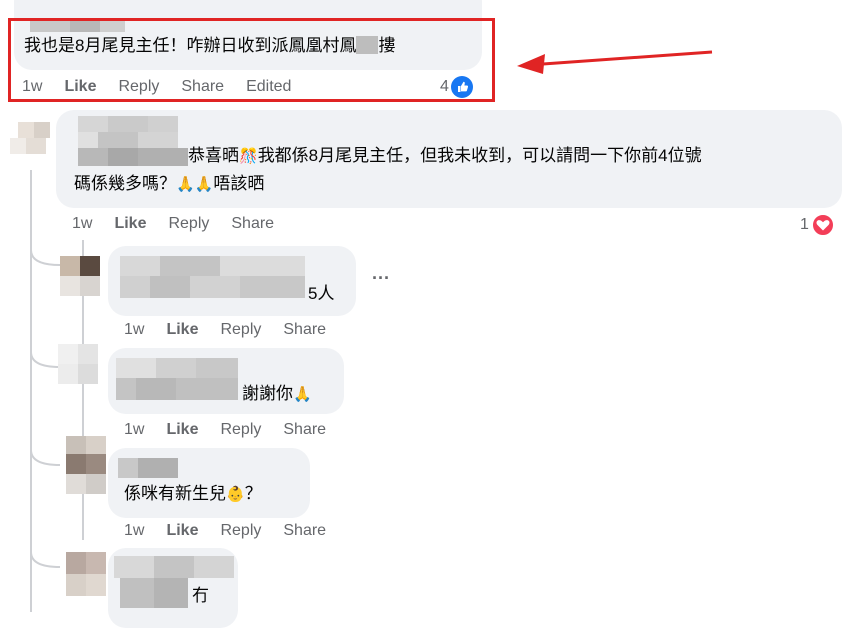 This screenshot has width=848, height=628. I want to click on reaction-summary-1: 1, so click(817, 225).